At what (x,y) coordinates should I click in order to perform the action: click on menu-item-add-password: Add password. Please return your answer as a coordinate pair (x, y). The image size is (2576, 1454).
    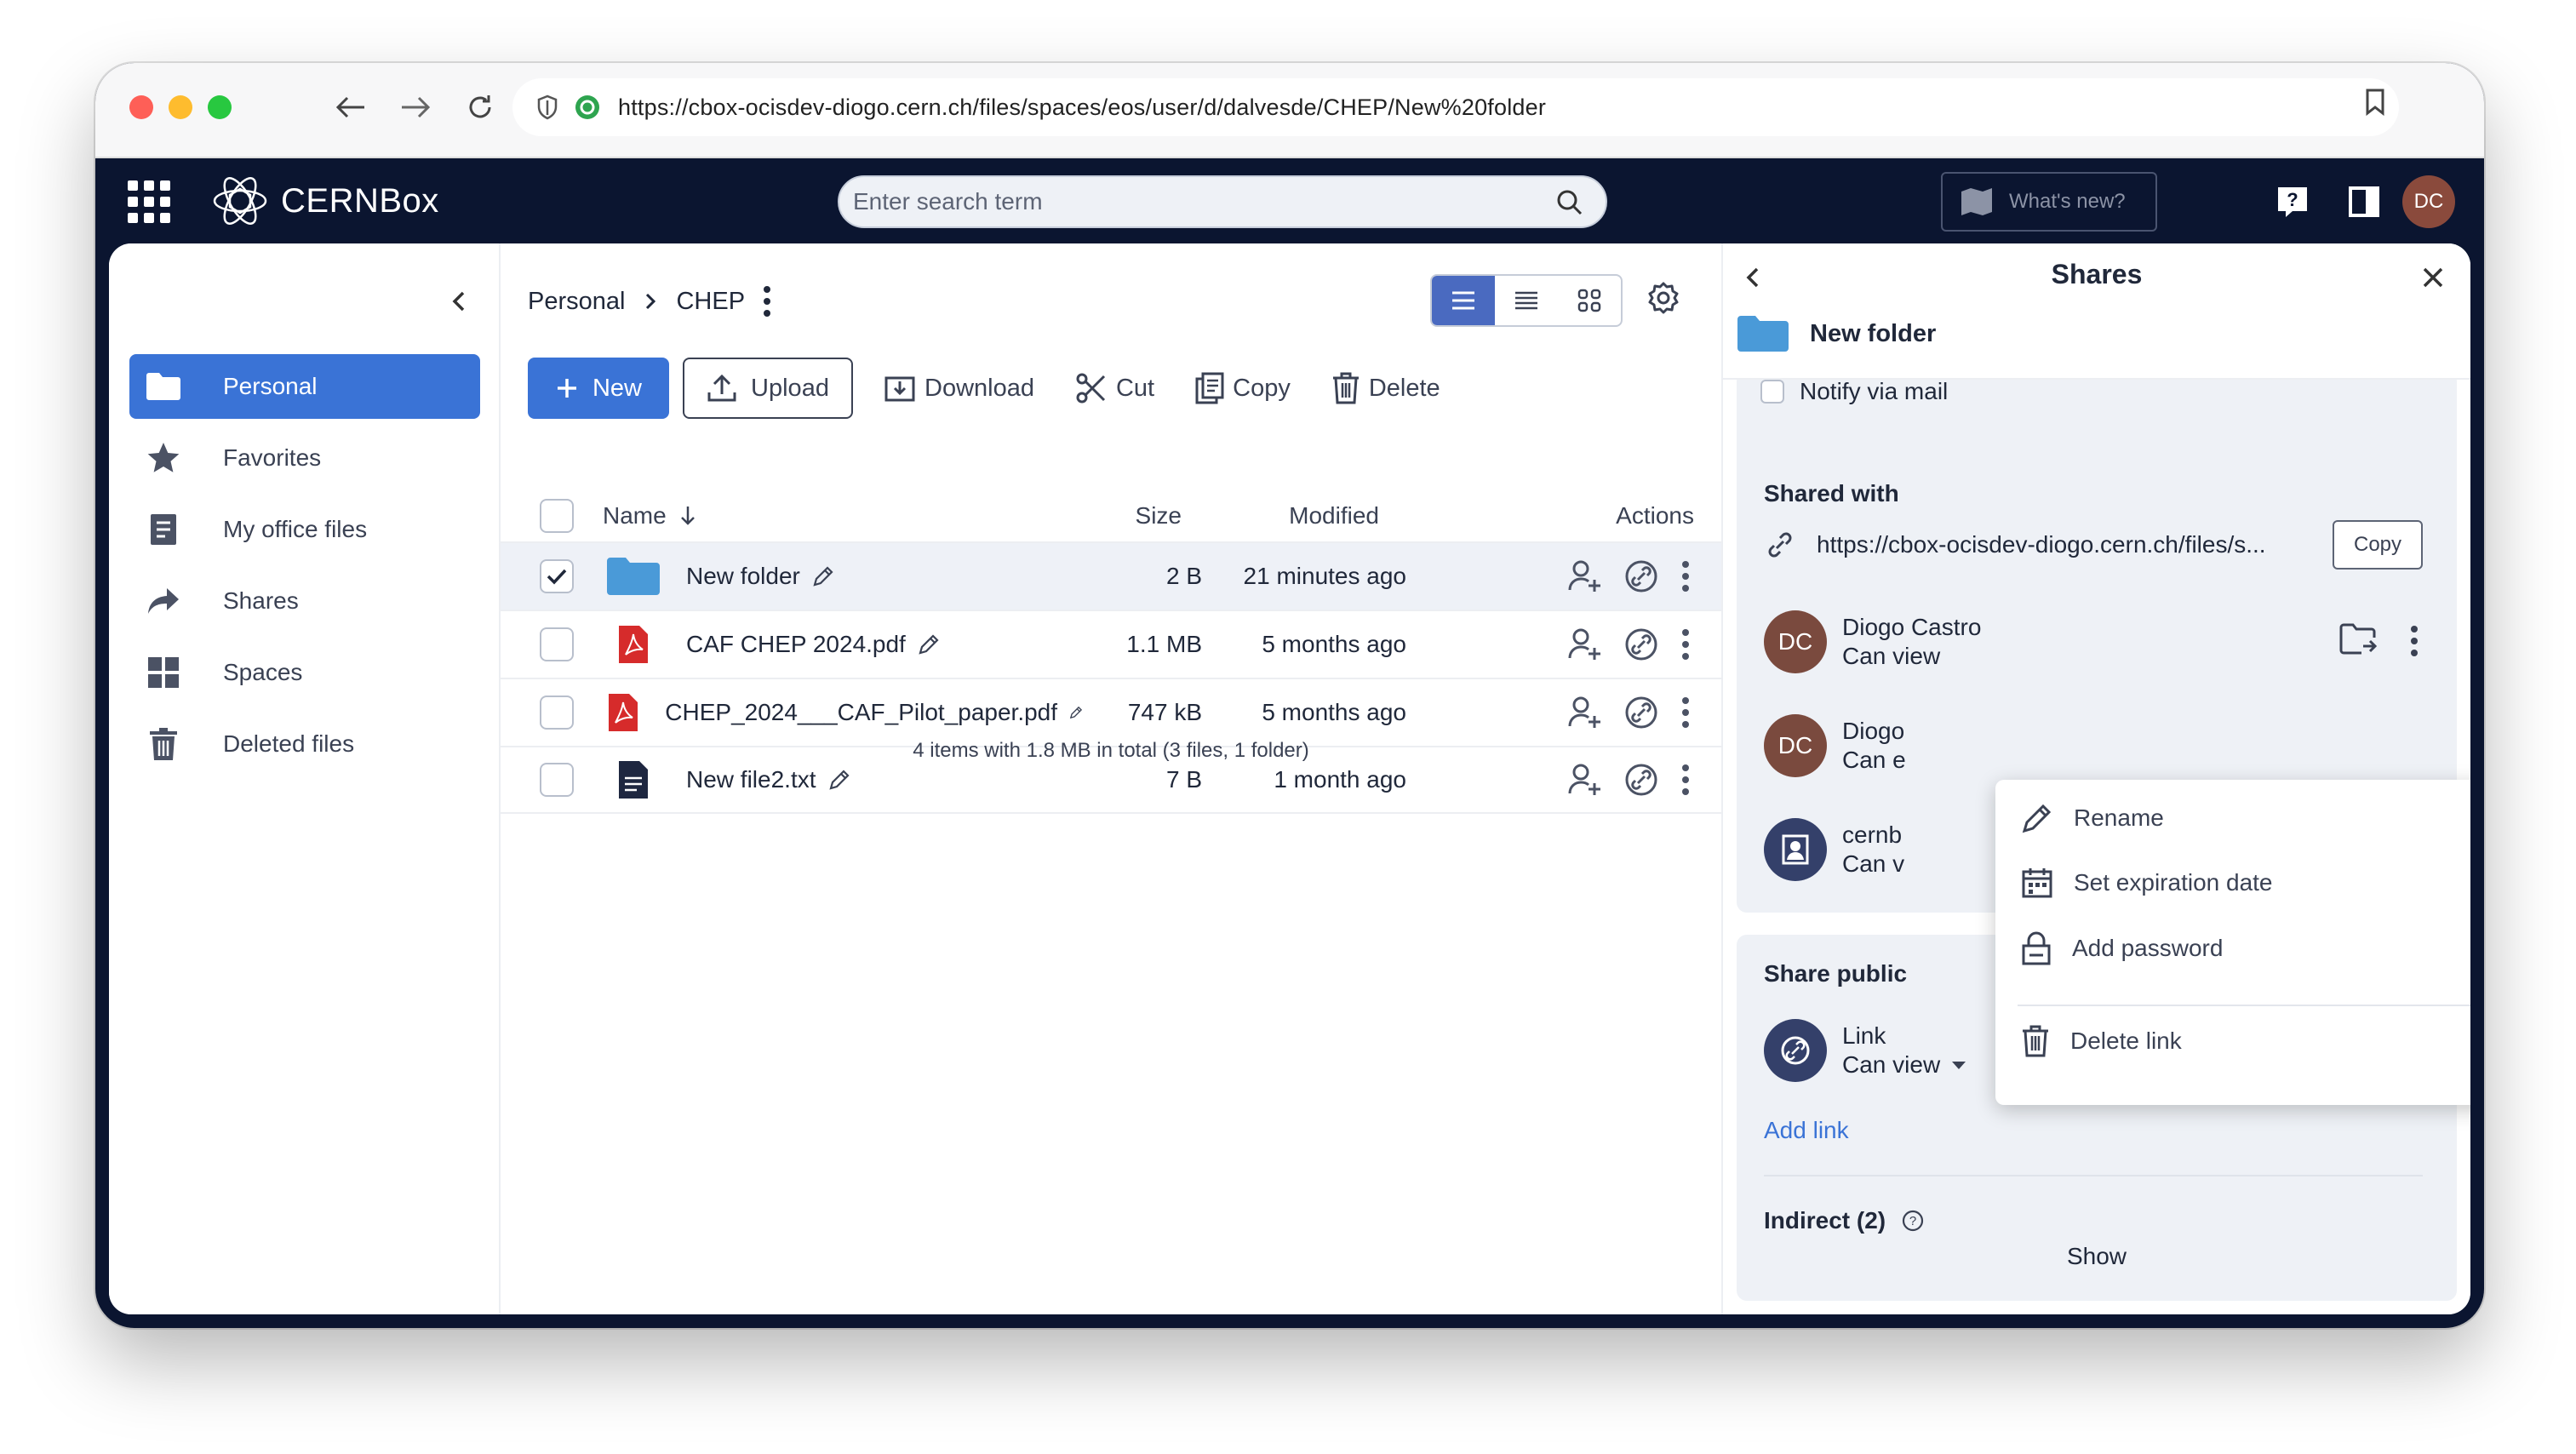
    Looking at the image, I should click on (2122, 948).